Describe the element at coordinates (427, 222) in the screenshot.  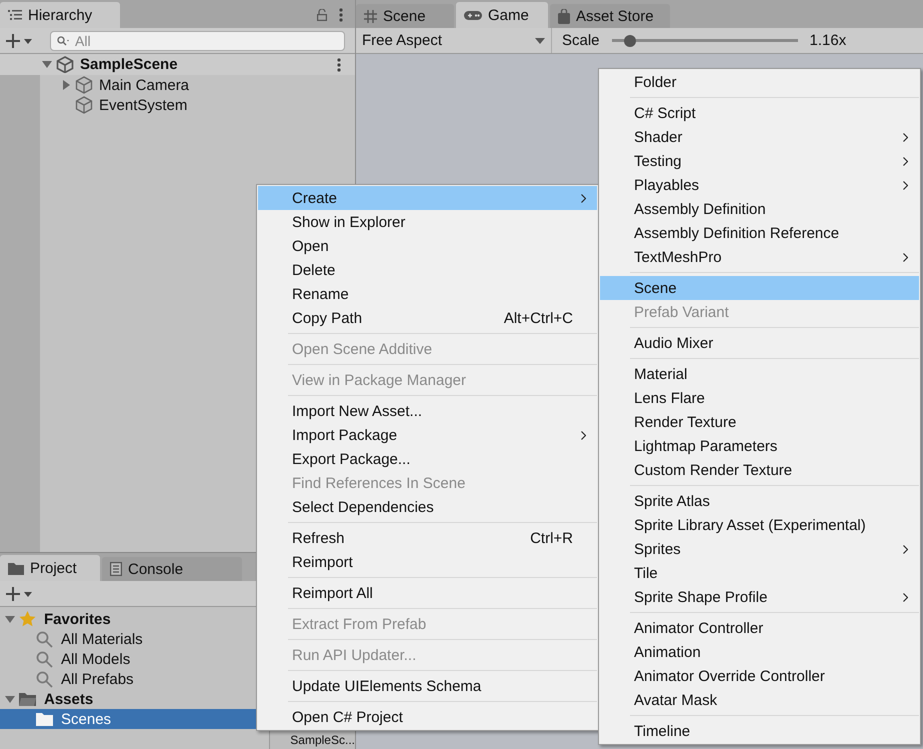
I see `menu-item: Show in Explorer` at that location.